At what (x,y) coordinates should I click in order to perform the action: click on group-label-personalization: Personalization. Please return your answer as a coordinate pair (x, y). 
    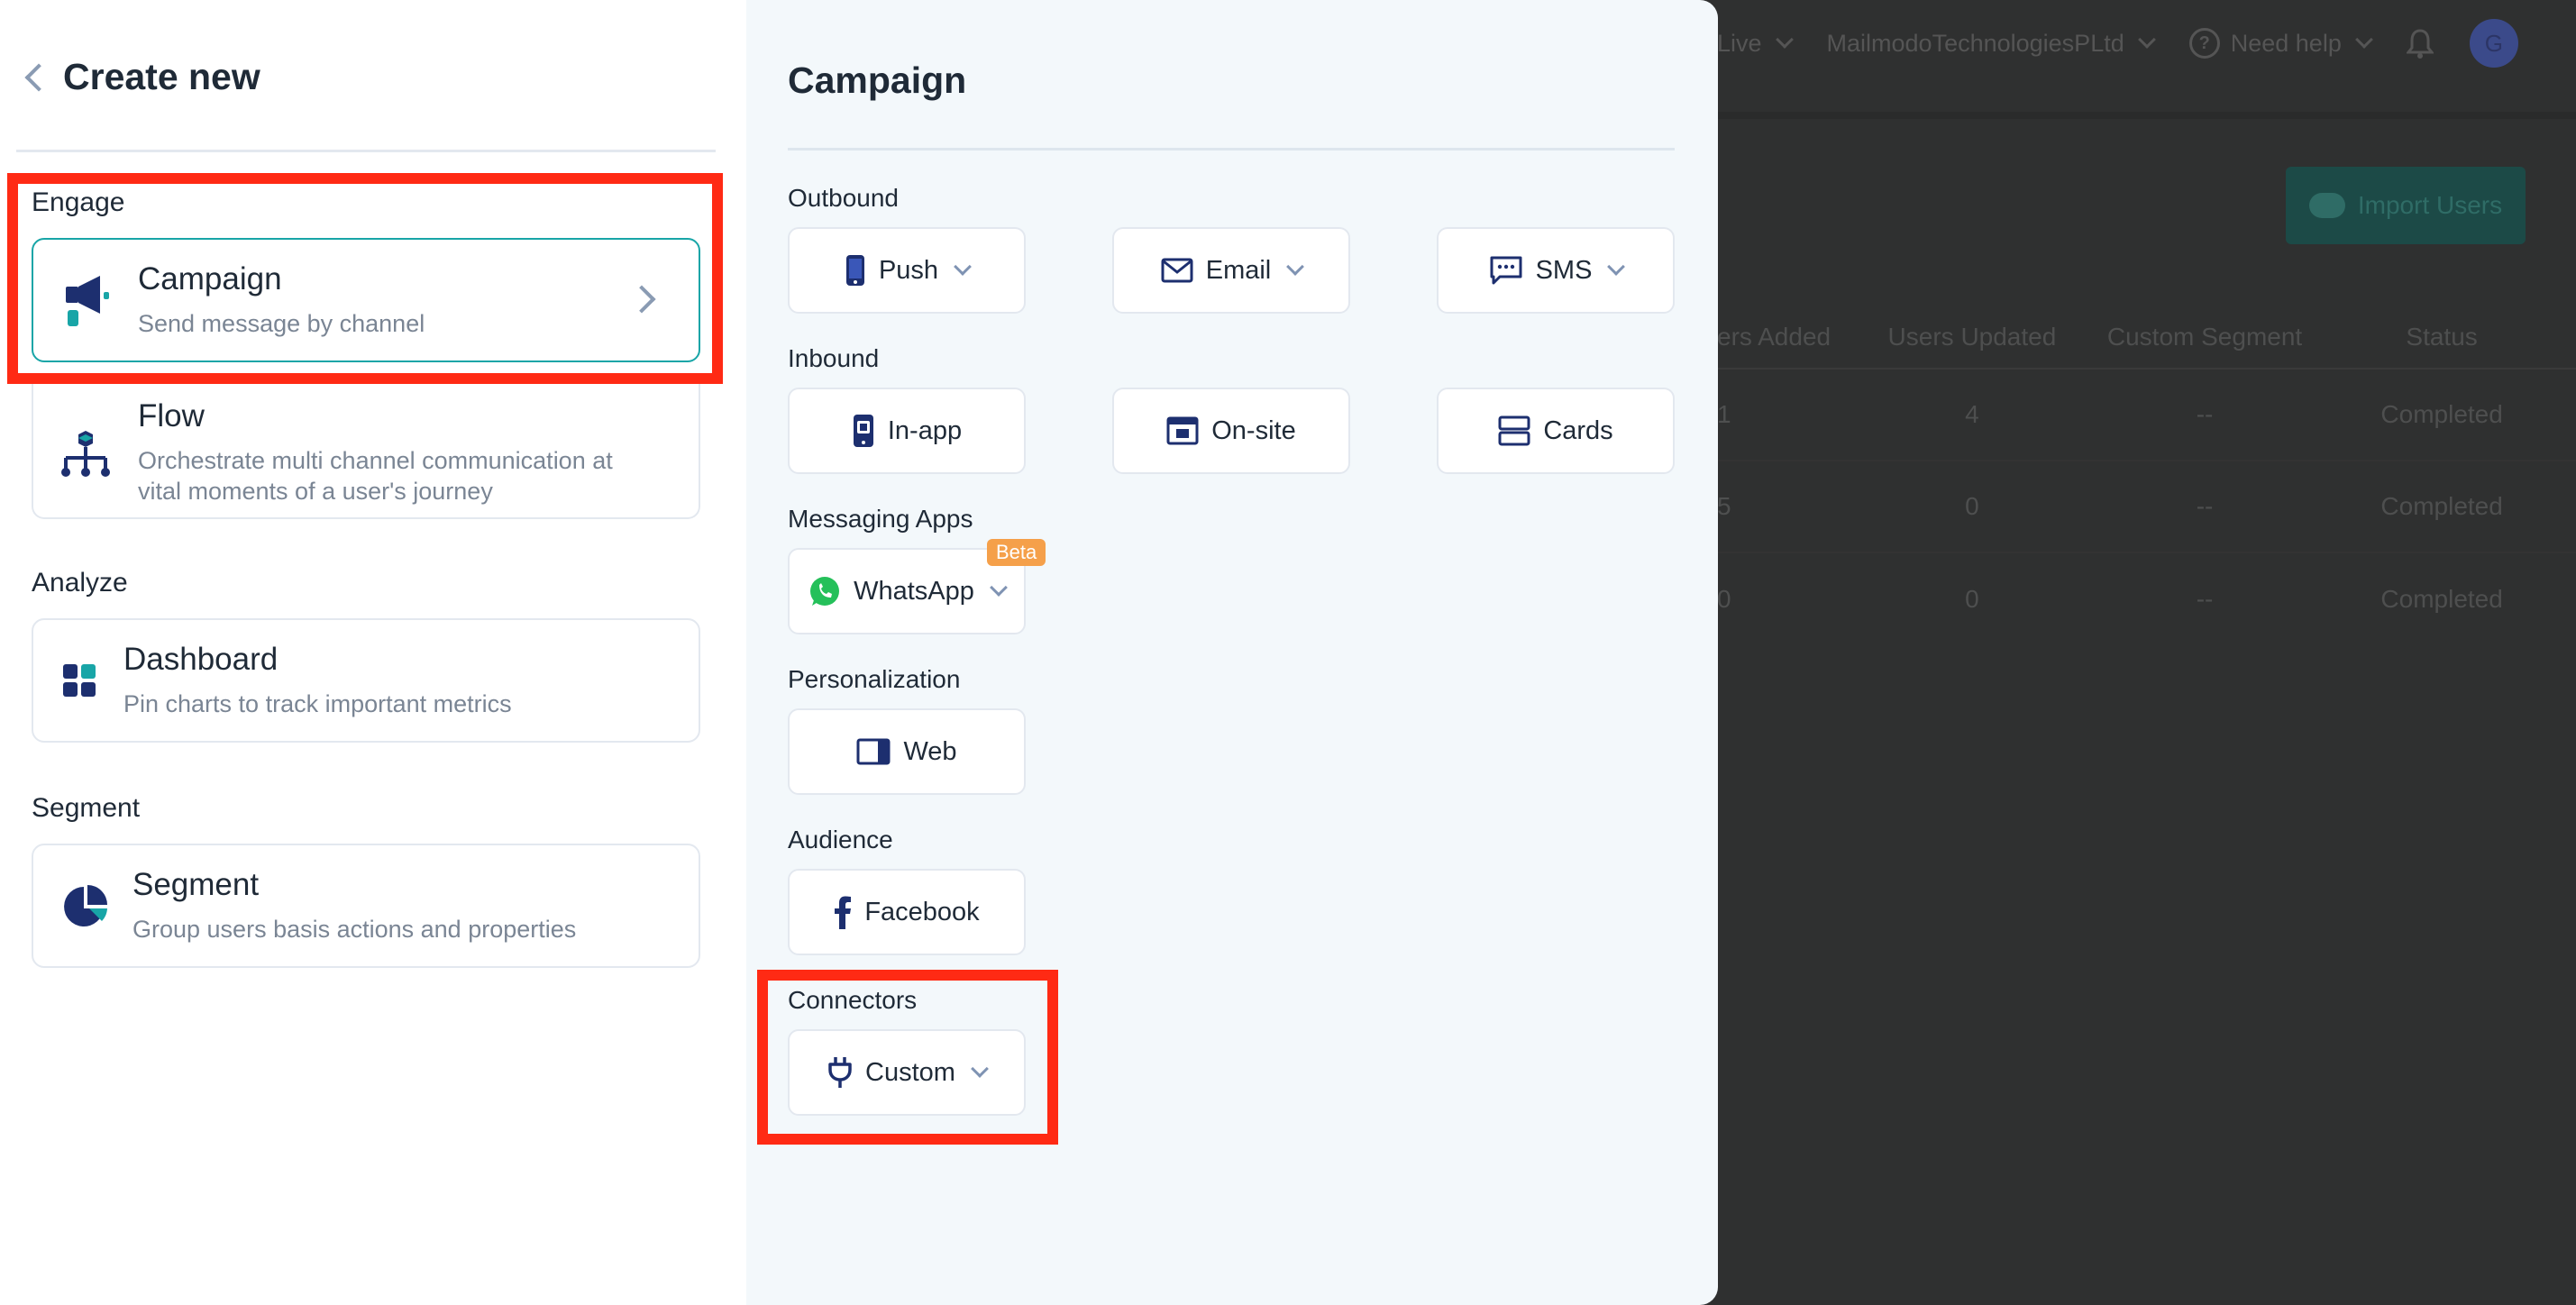
    Looking at the image, I should click on (874, 679).